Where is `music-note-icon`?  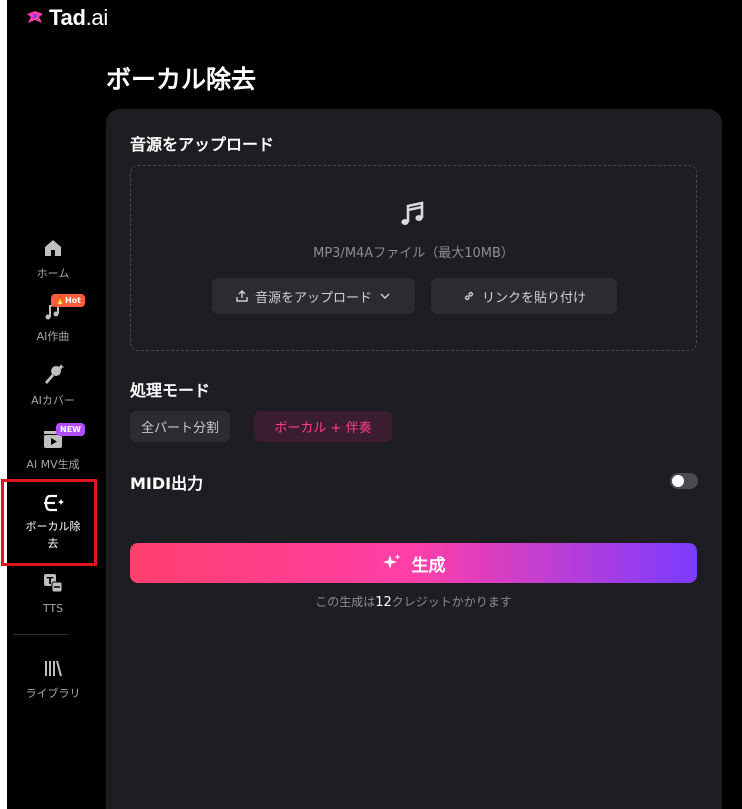 music-note-icon is located at coordinates (412, 213).